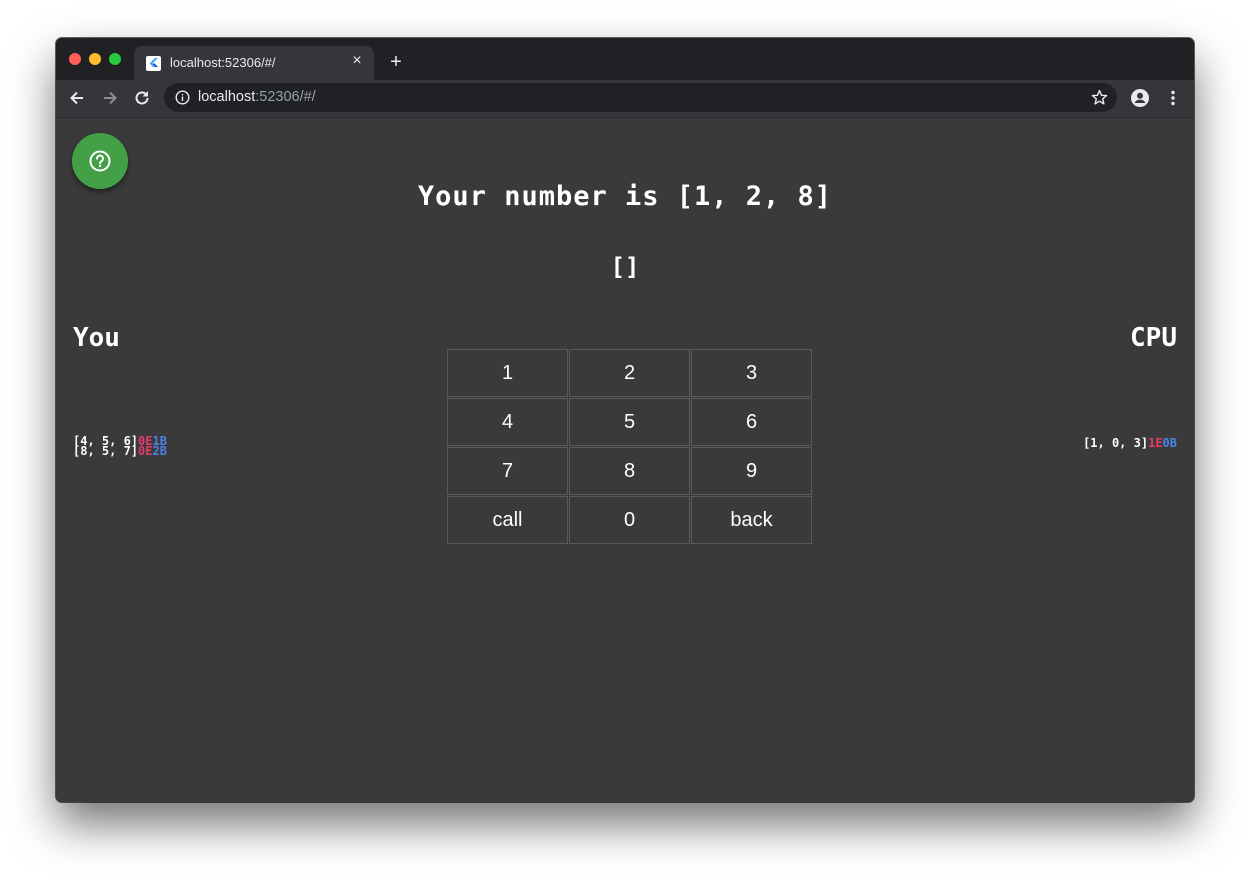  I want to click on player-label: You, so click(96, 338).